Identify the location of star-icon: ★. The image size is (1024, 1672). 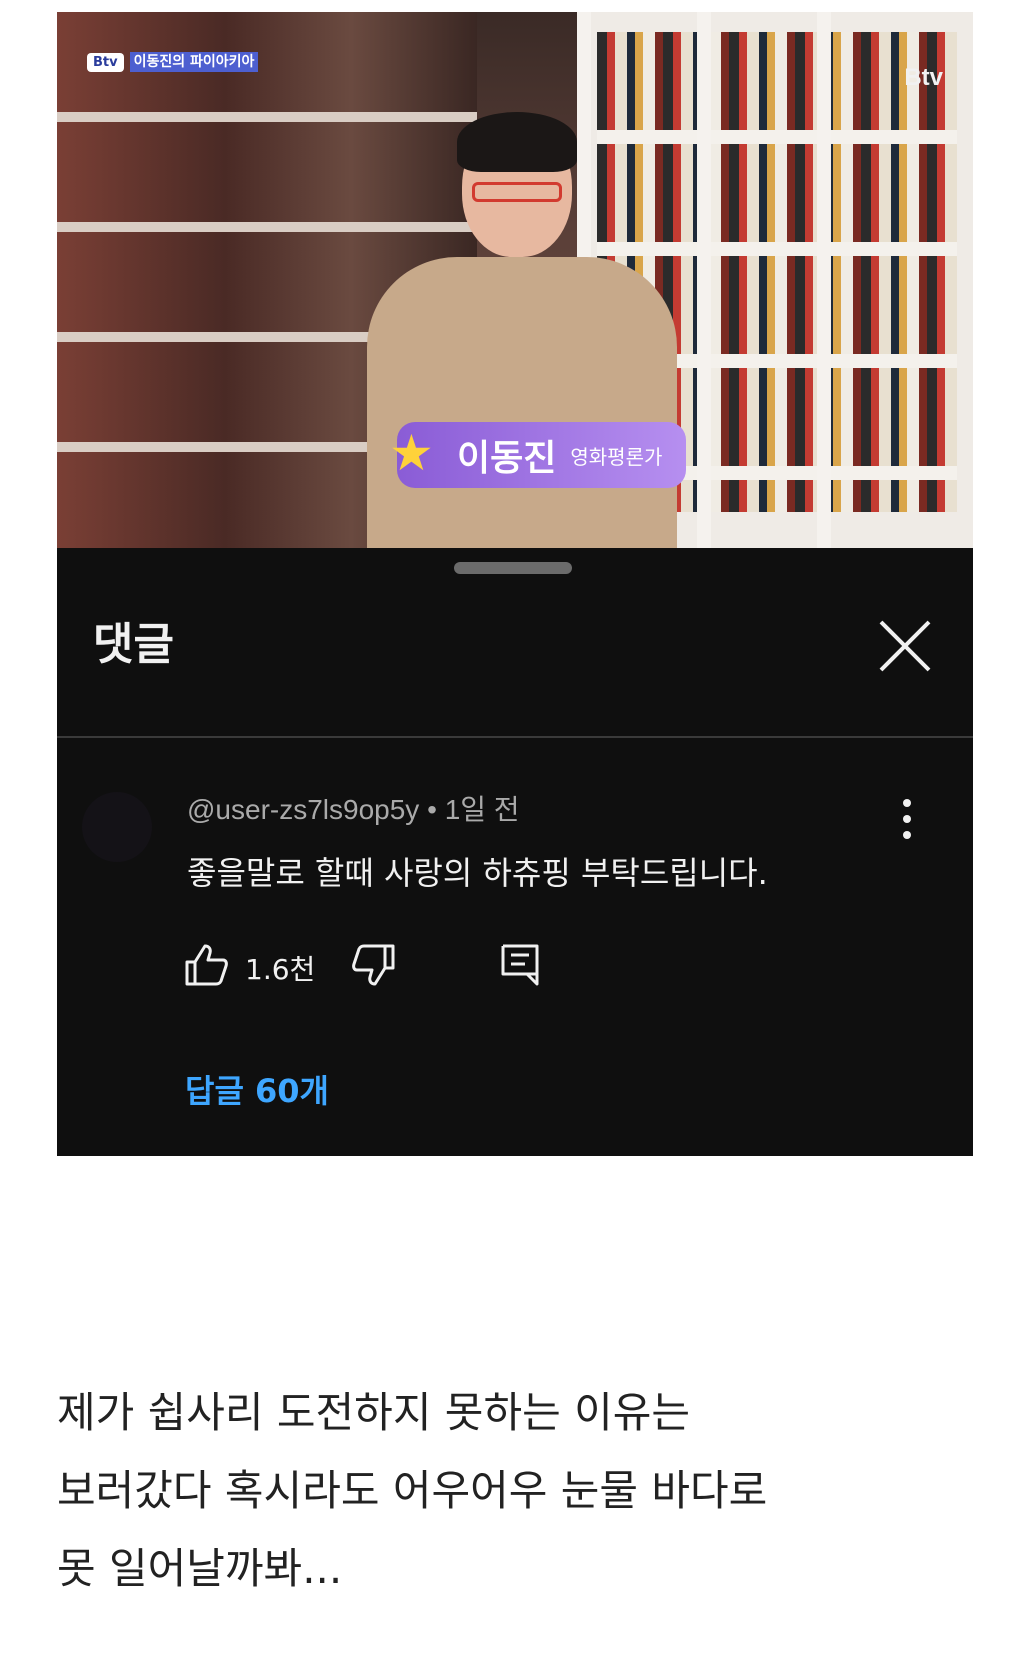
(411, 453).